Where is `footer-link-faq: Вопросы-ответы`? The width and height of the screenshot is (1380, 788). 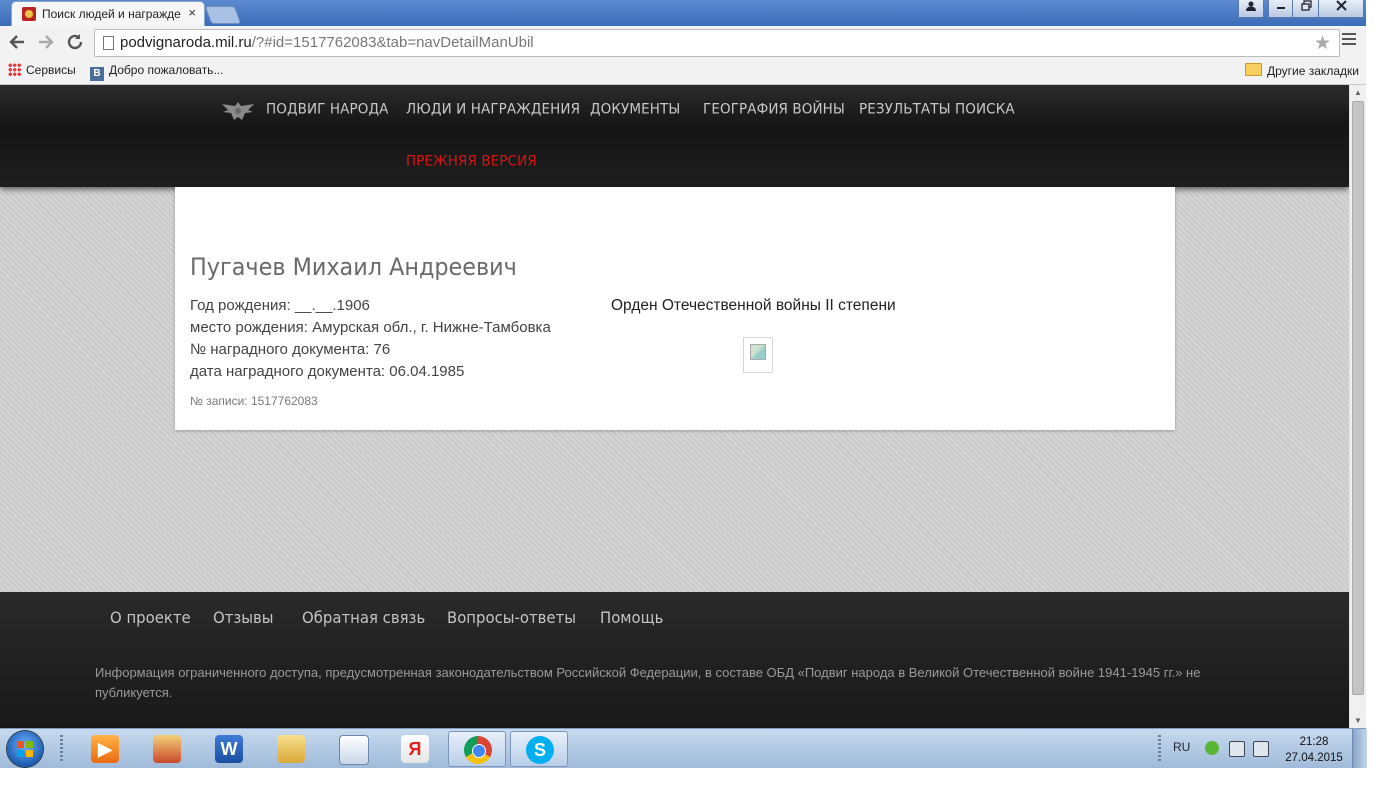
footer-link-faq: Вопросы-ответы is located at coordinates (511, 617).